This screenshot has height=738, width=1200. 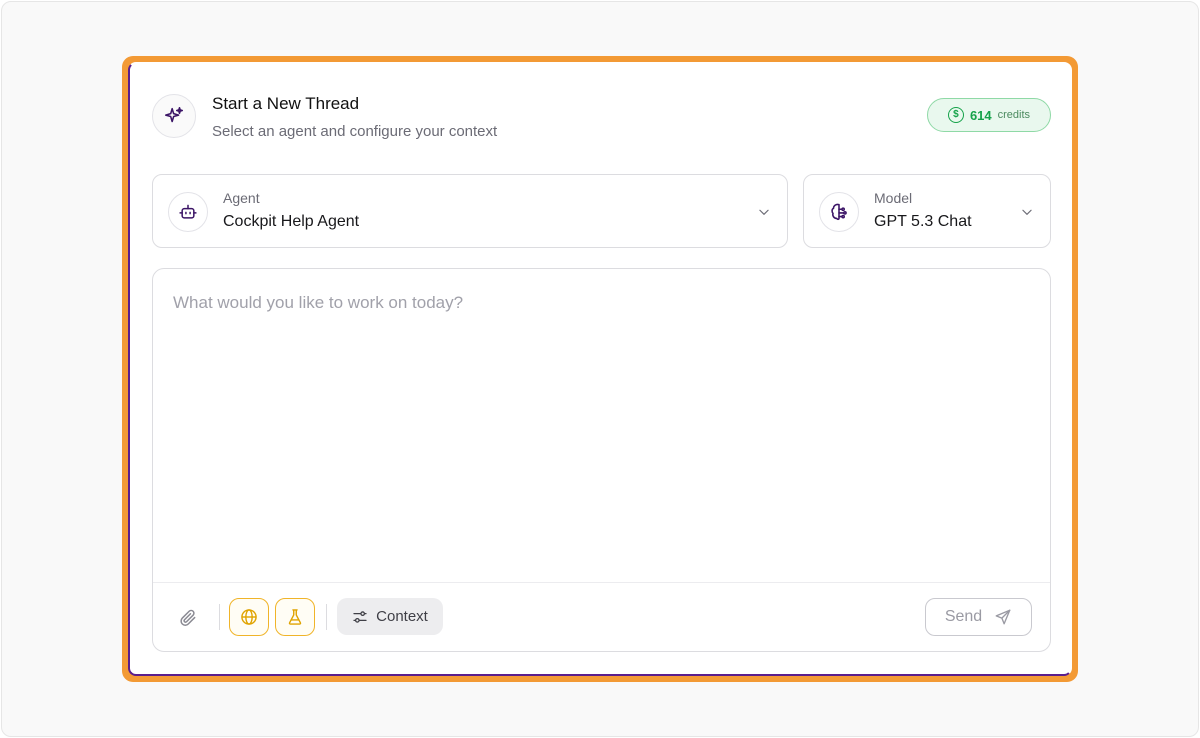 I want to click on context-label: Context, so click(x=402, y=616).